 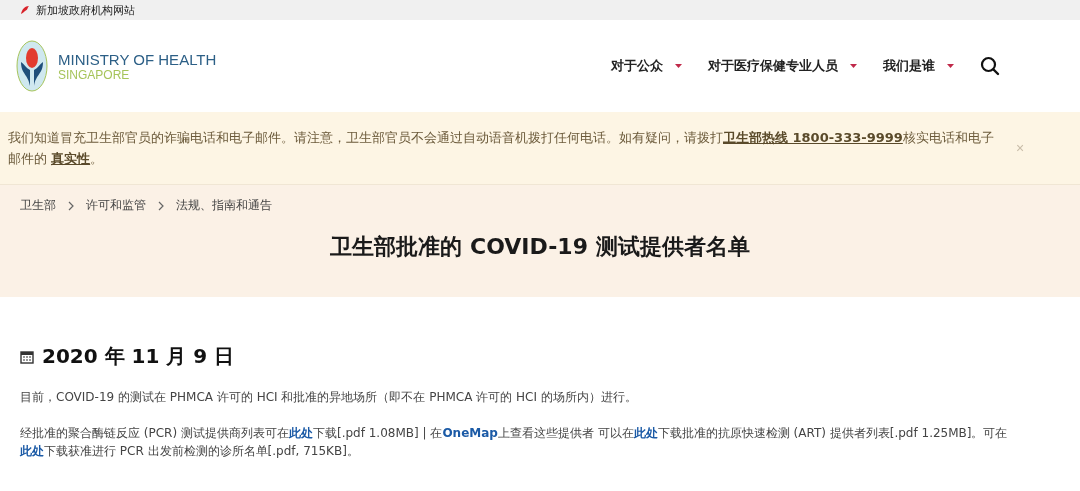 I want to click on search-icon, so click(x=990, y=66).